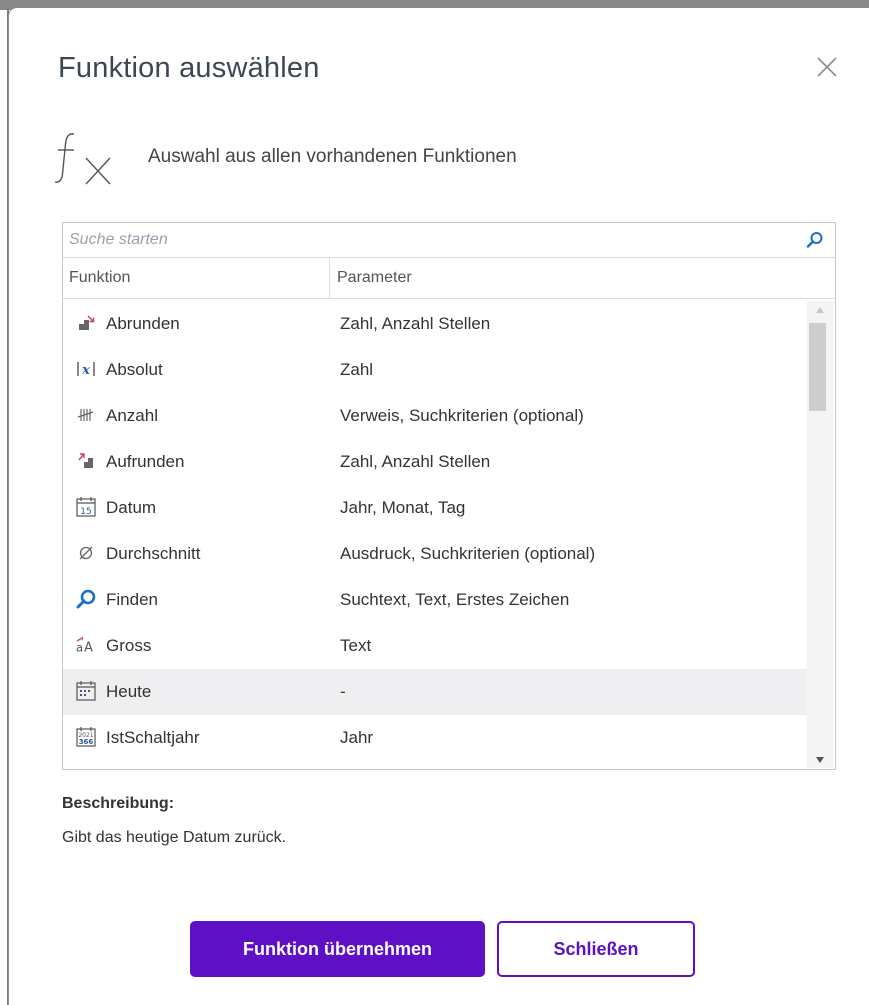 This screenshot has width=869, height=1005. Describe the element at coordinates (817, 367) in the screenshot. I see `scroll-thumb` at that location.